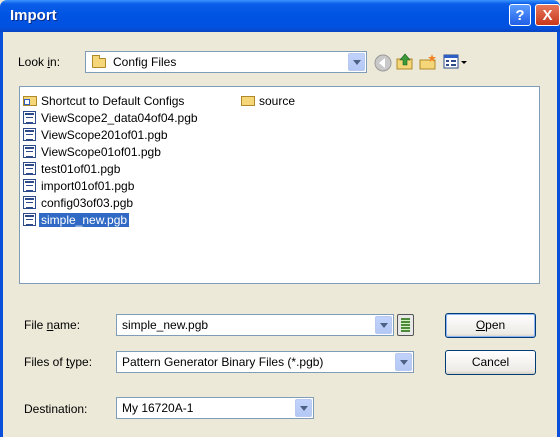 This screenshot has width=560, height=437. Describe the element at coordinates (490, 325) in the screenshot. I see `open-button: Open` at that location.